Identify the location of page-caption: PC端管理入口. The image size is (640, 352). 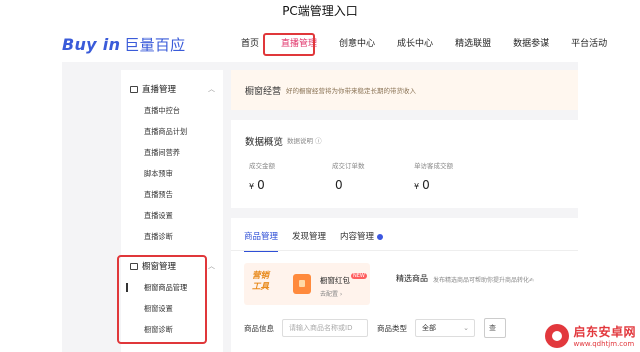
(320, 11).